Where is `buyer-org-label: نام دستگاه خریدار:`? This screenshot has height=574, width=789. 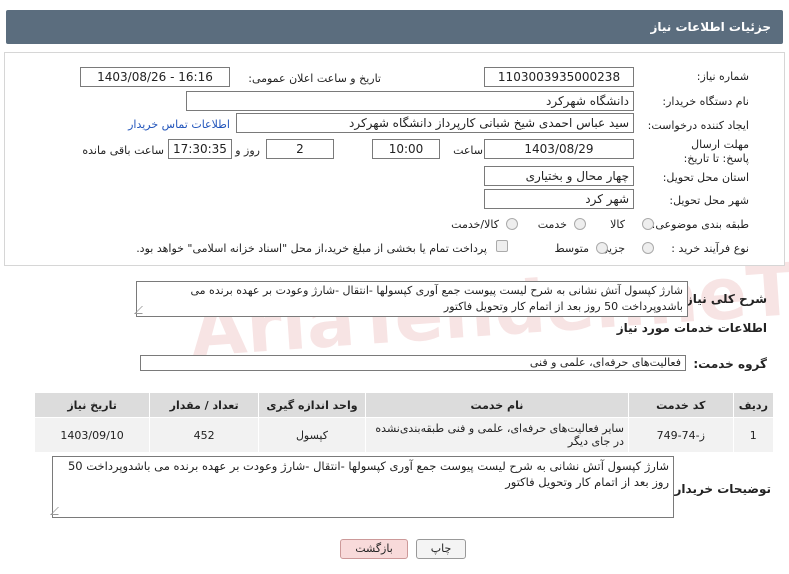 buyer-org-label: نام دستگاه خریدار: is located at coordinates (705, 101).